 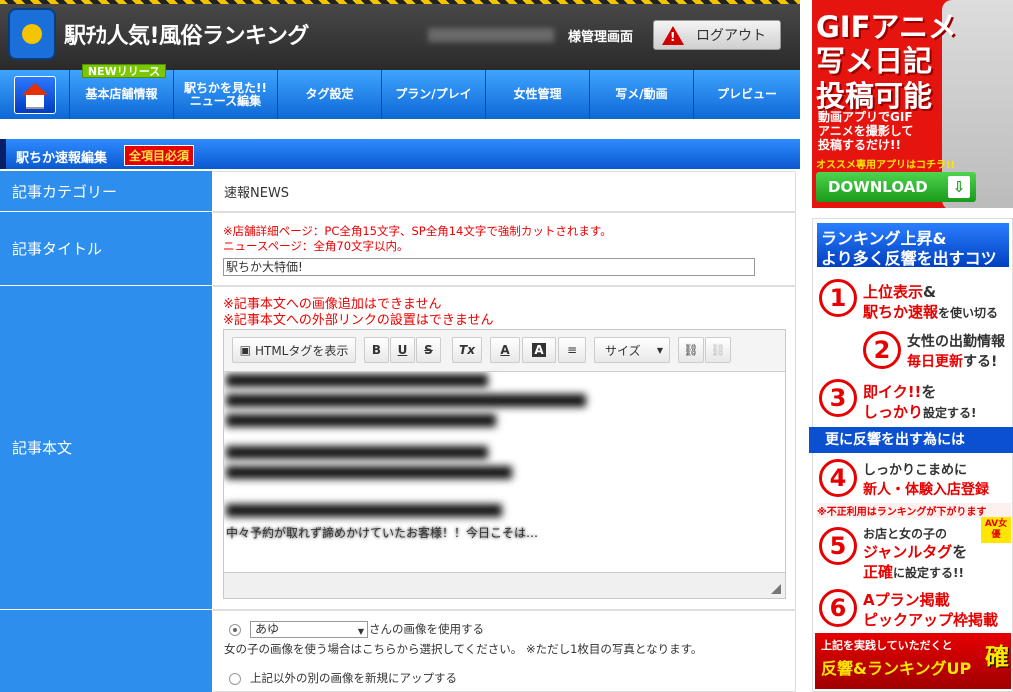 What do you see at coordinates (504, 191) in the screenshot?
I see `category-cell` at bounding box center [504, 191].